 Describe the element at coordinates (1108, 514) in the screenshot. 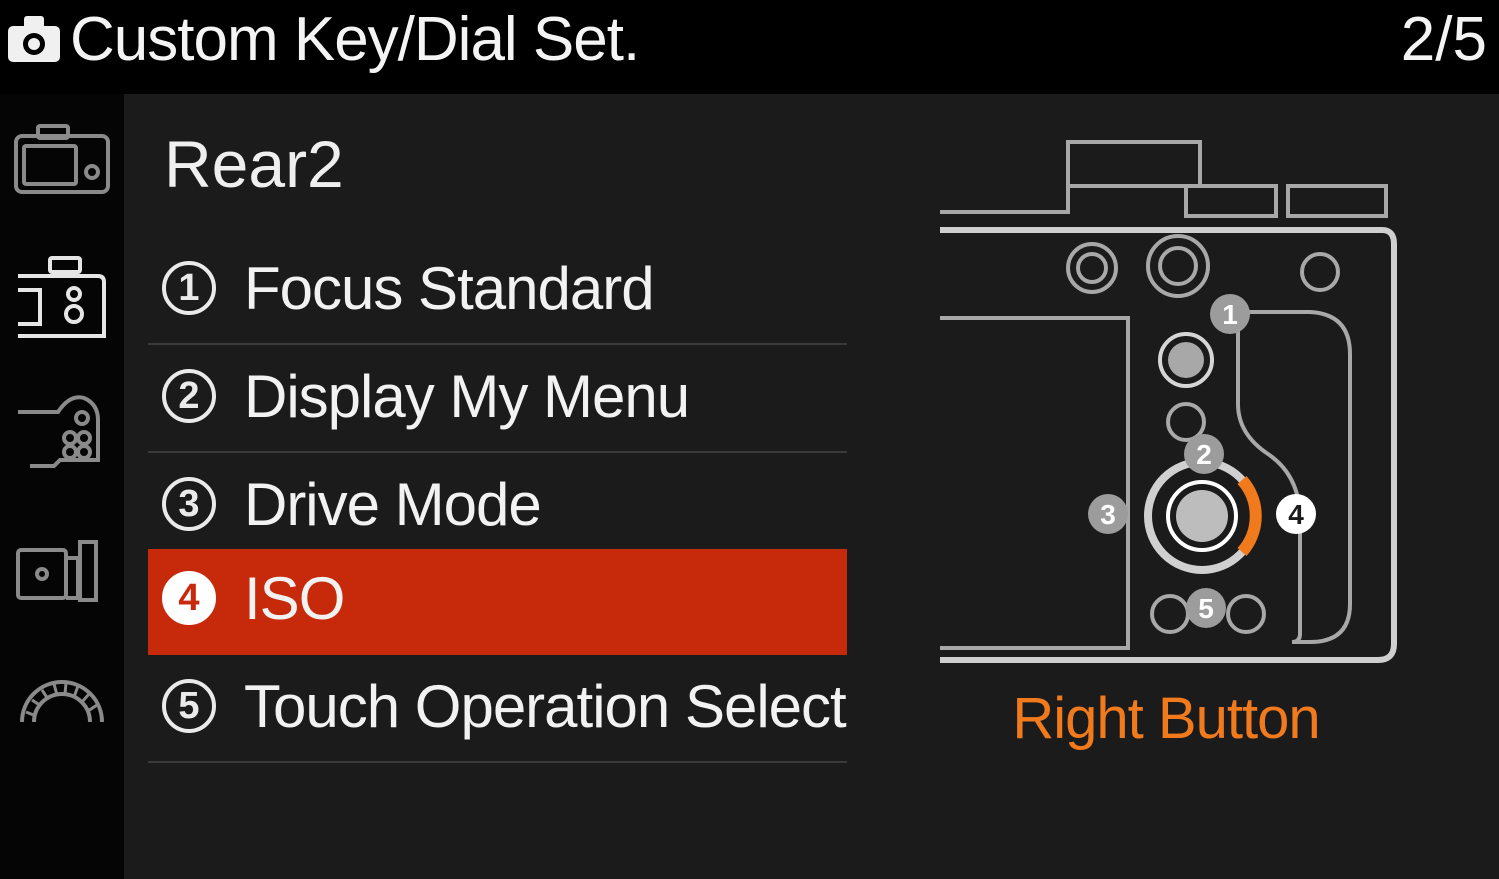

I see `diagram-marker-3: 3` at that location.